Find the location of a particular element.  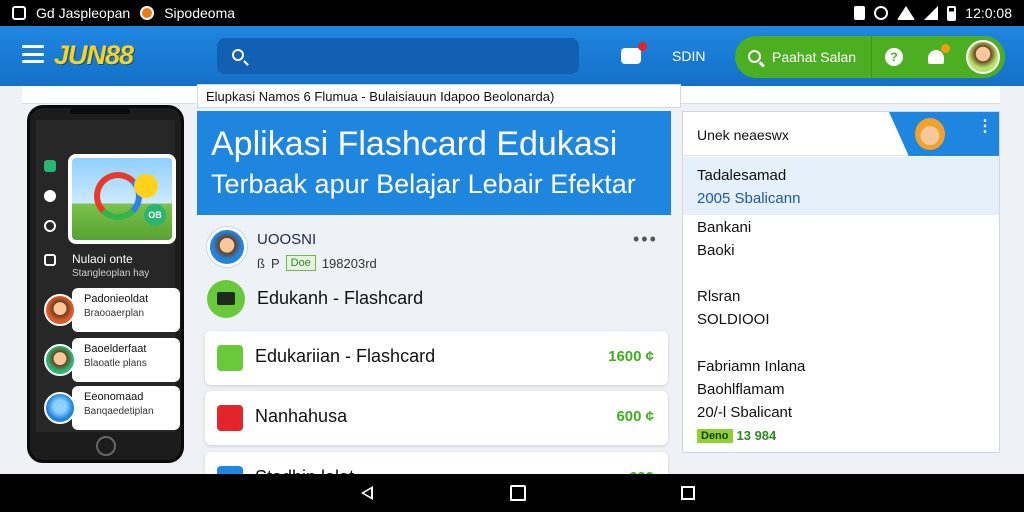

phone-card-body: Eeonomaad Banqaedetiplan is located at coordinates (126, 408).